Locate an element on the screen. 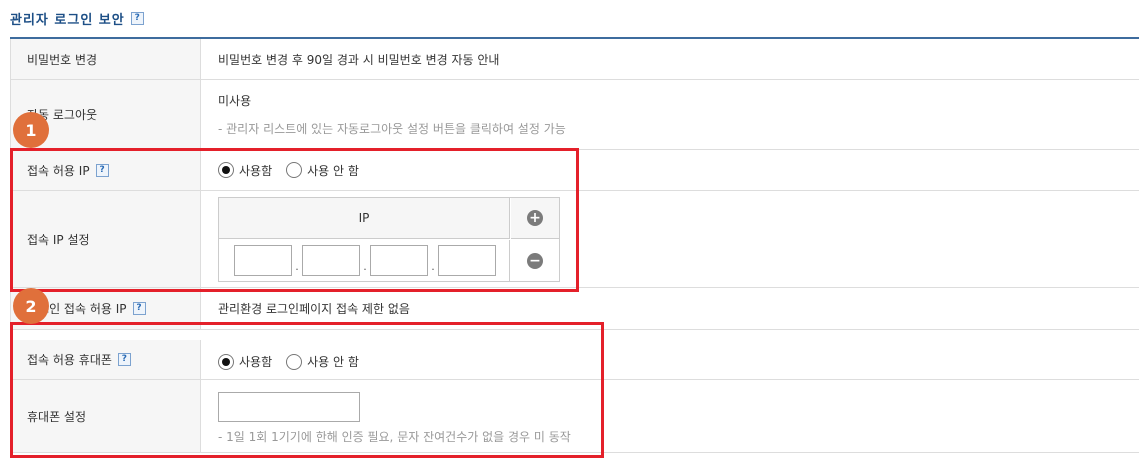  auto-logout-hint: - 관리자 리스트에 있는 자동로그아웃 설정 버튼을 클릭하여 설정 가능 is located at coordinates (392, 129).